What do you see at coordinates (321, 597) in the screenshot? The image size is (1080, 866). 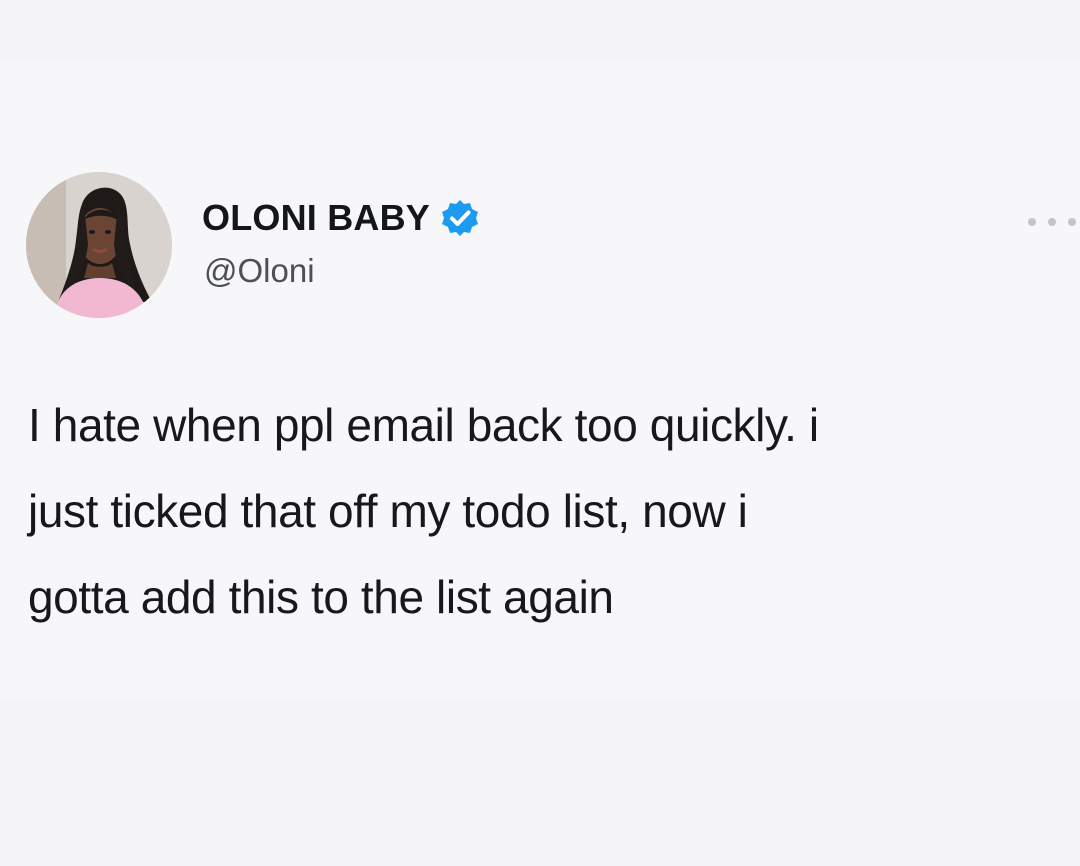 I see `tweet-text-line: gotta add this to the list again` at bounding box center [321, 597].